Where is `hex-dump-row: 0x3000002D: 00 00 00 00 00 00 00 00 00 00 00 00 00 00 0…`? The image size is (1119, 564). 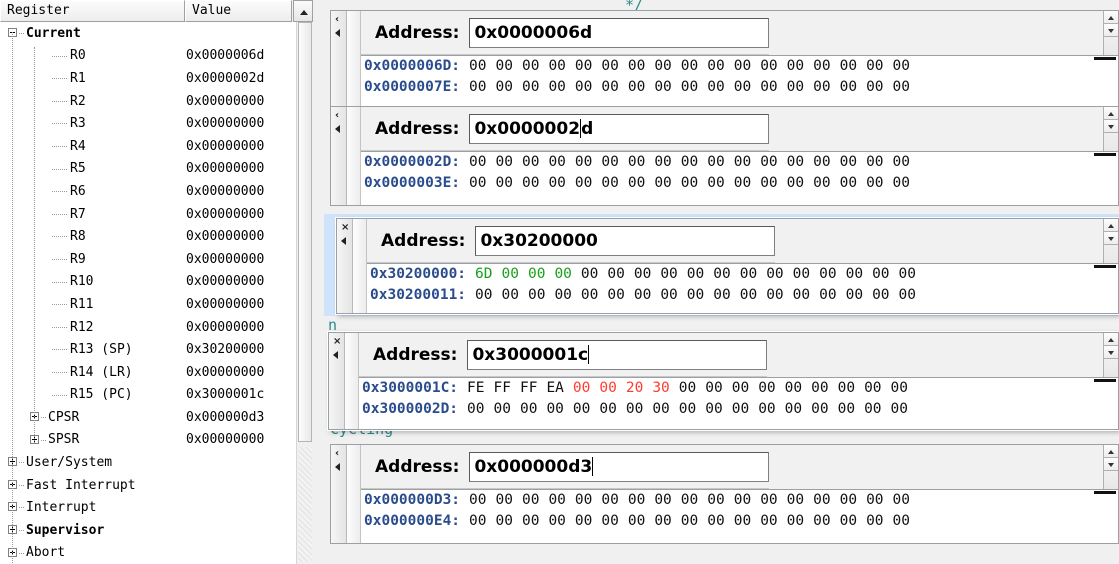
hex-dump-row: 0x3000002D: 00 00 00 00 00 00 00 00 00 00 00 00 00 00 0… is located at coordinates (738, 409).